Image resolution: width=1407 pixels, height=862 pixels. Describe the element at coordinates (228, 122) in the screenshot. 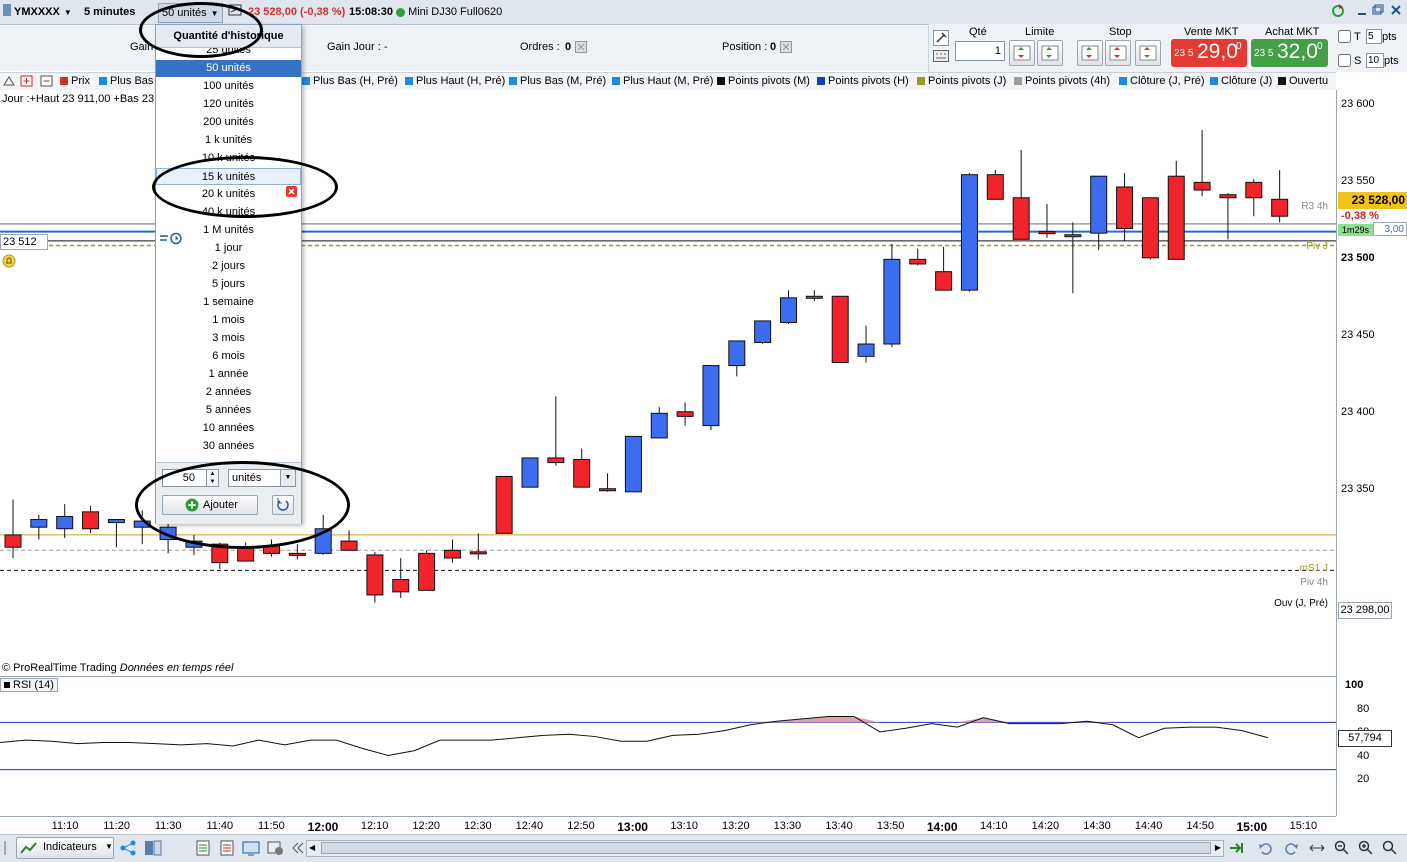

I see `dropdown-option: 200 unités` at that location.